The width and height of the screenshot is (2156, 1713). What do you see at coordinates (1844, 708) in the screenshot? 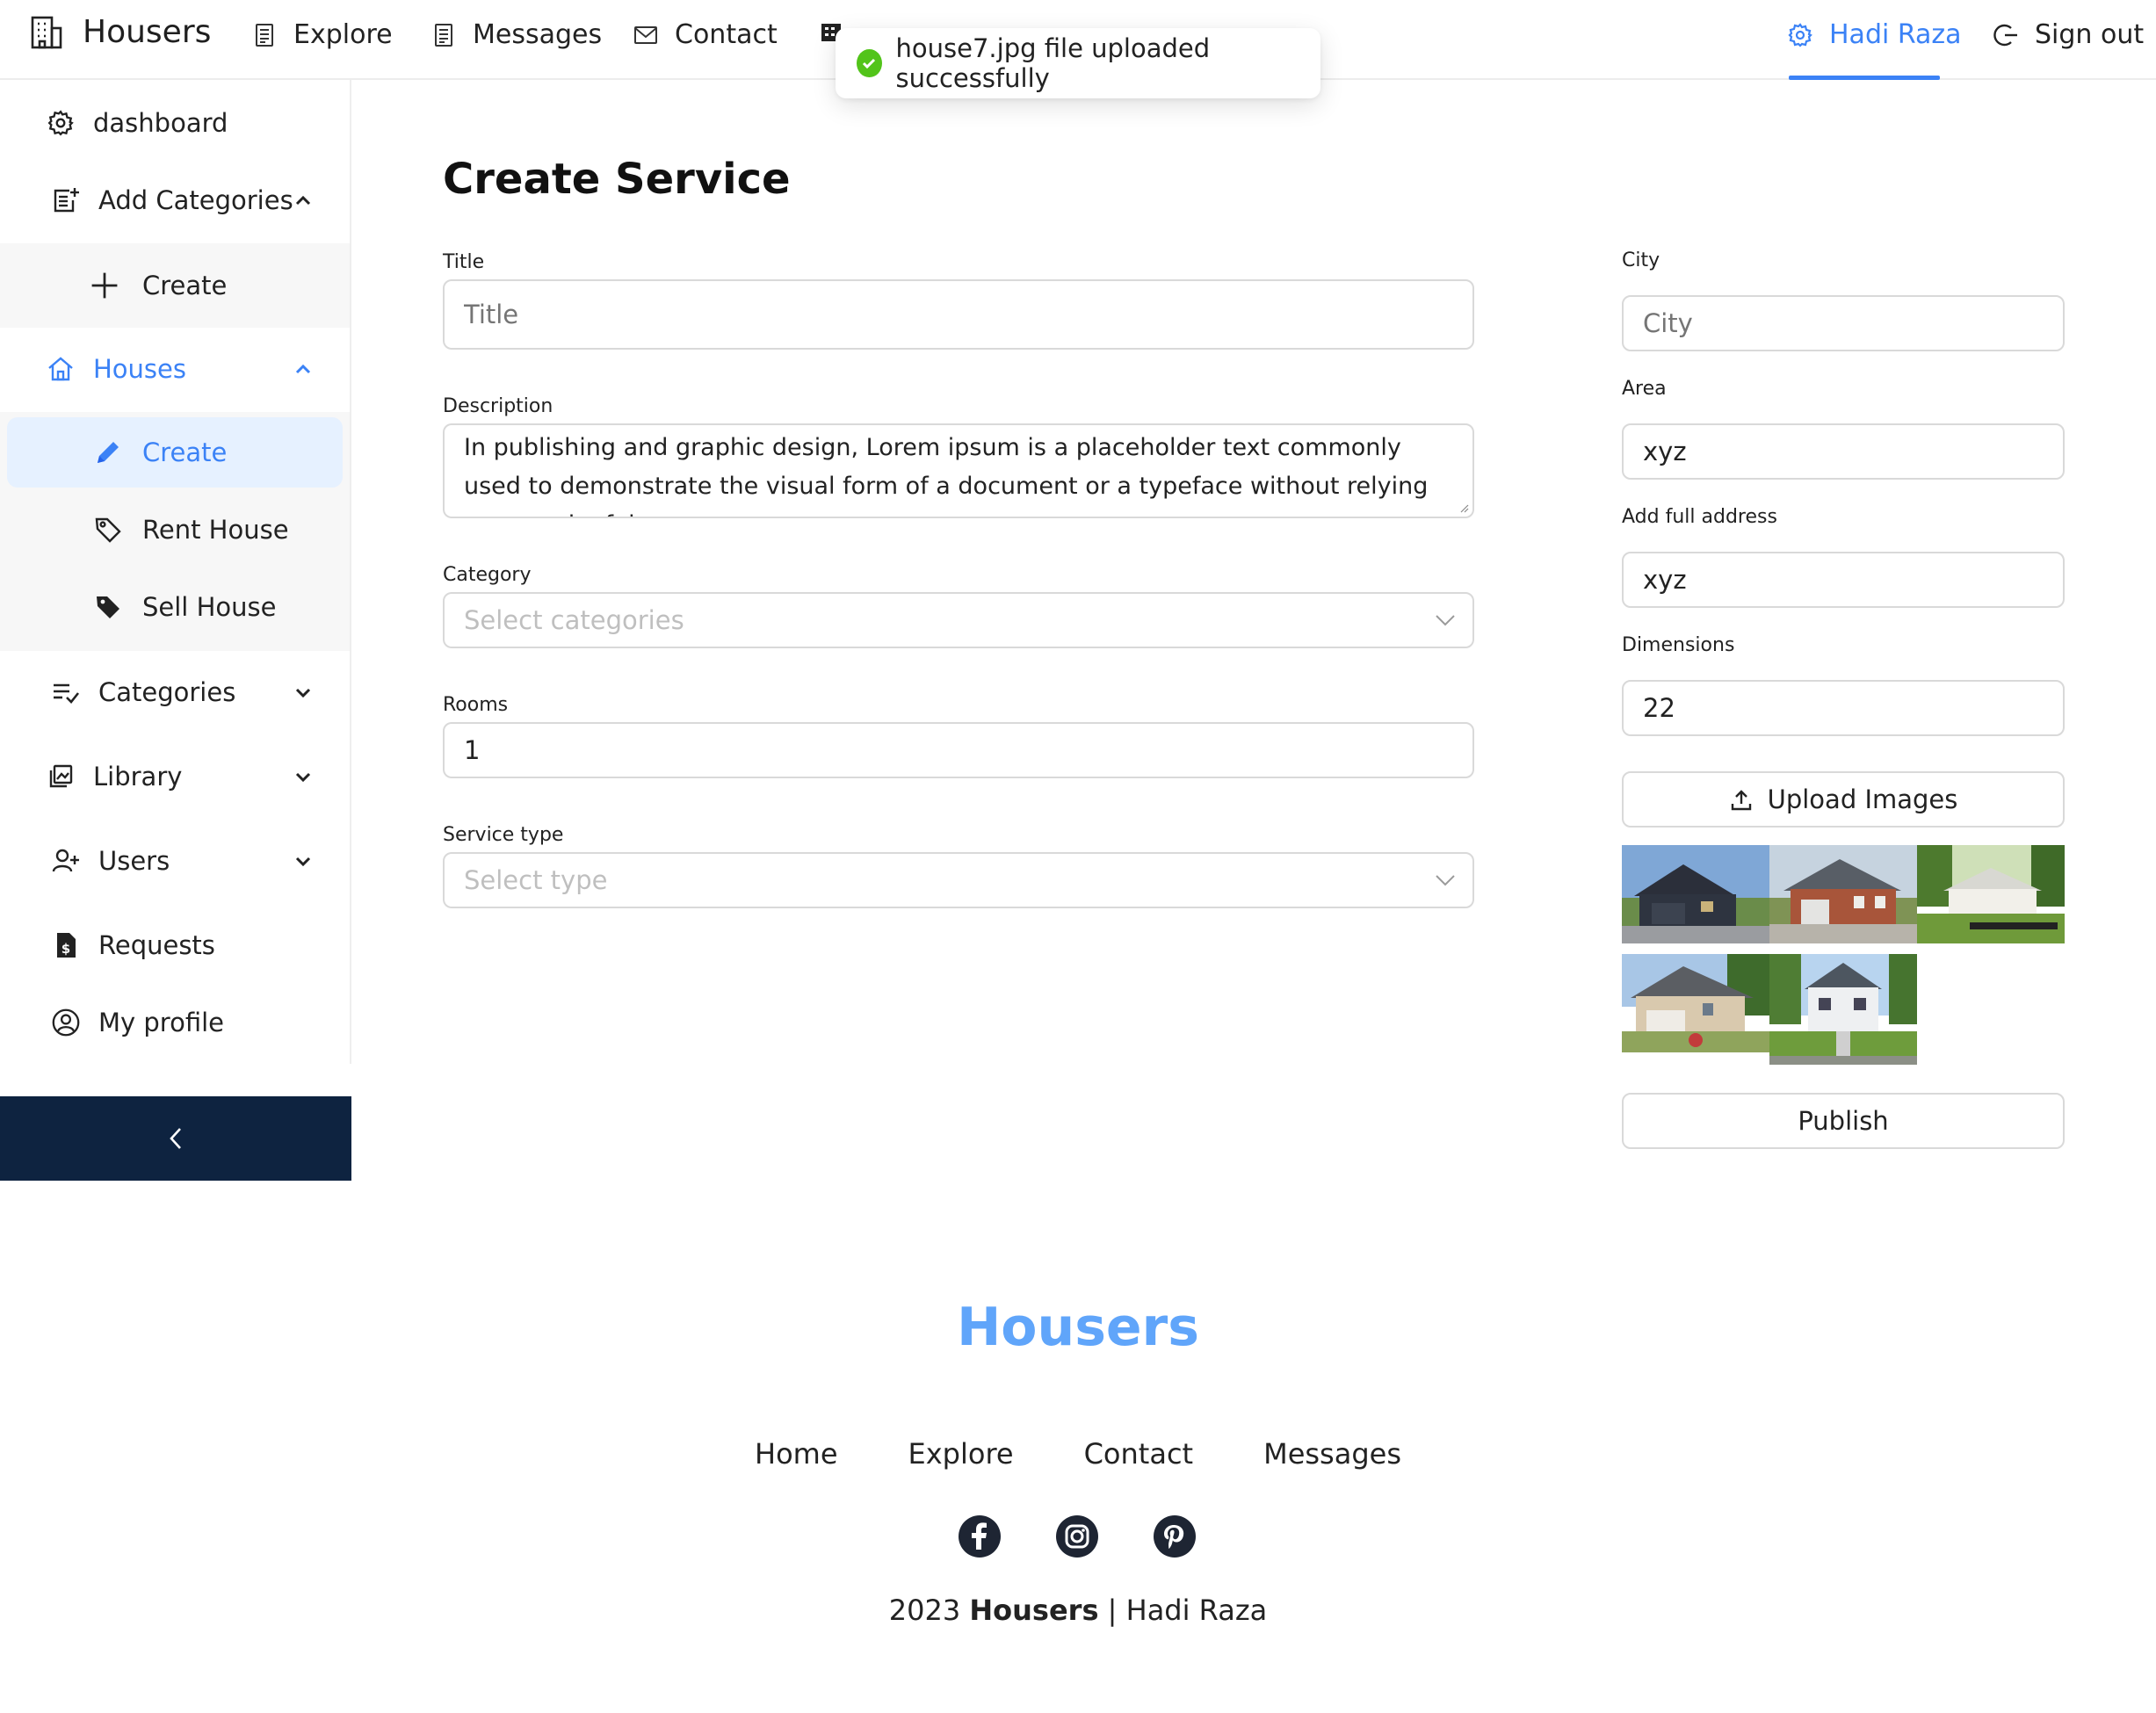
I see `dimensions-input: 22` at bounding box center [1844, 708].